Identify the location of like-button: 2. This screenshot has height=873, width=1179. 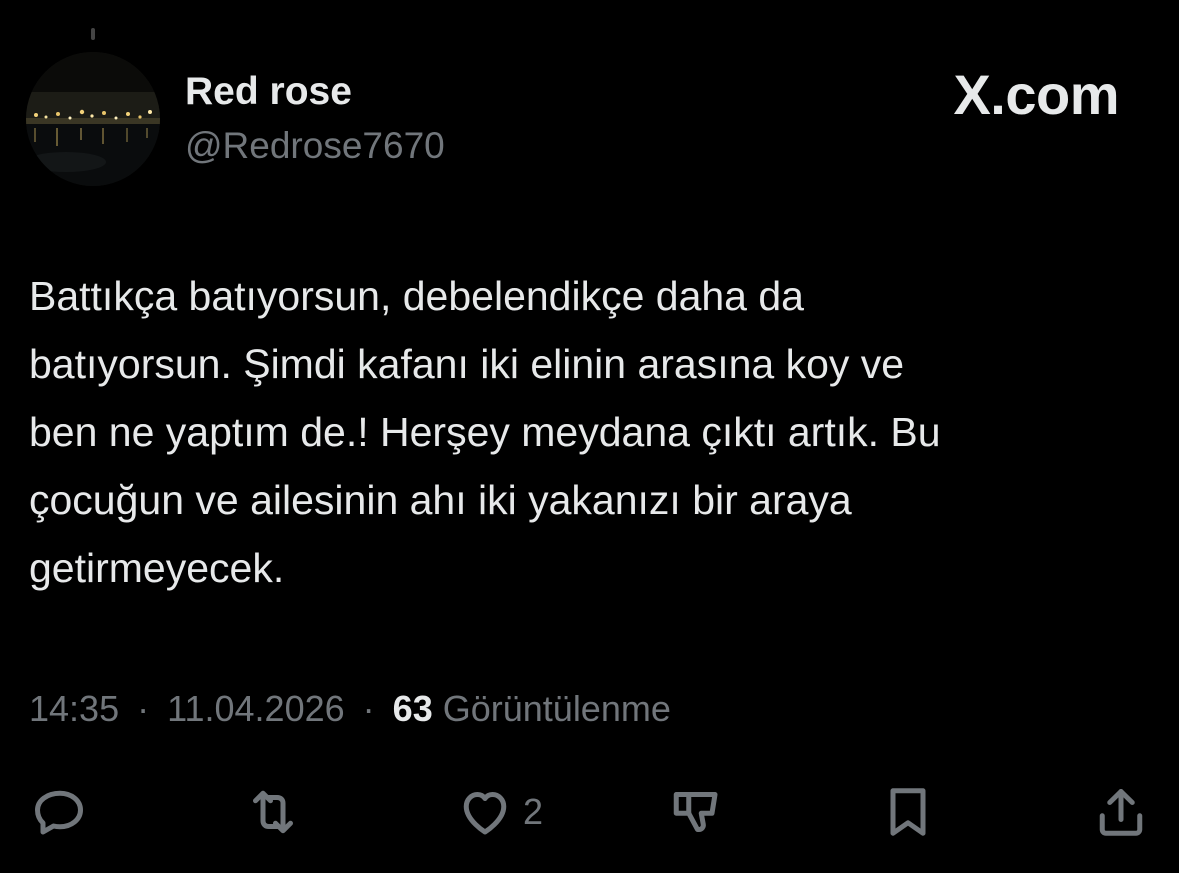
(499, 812).